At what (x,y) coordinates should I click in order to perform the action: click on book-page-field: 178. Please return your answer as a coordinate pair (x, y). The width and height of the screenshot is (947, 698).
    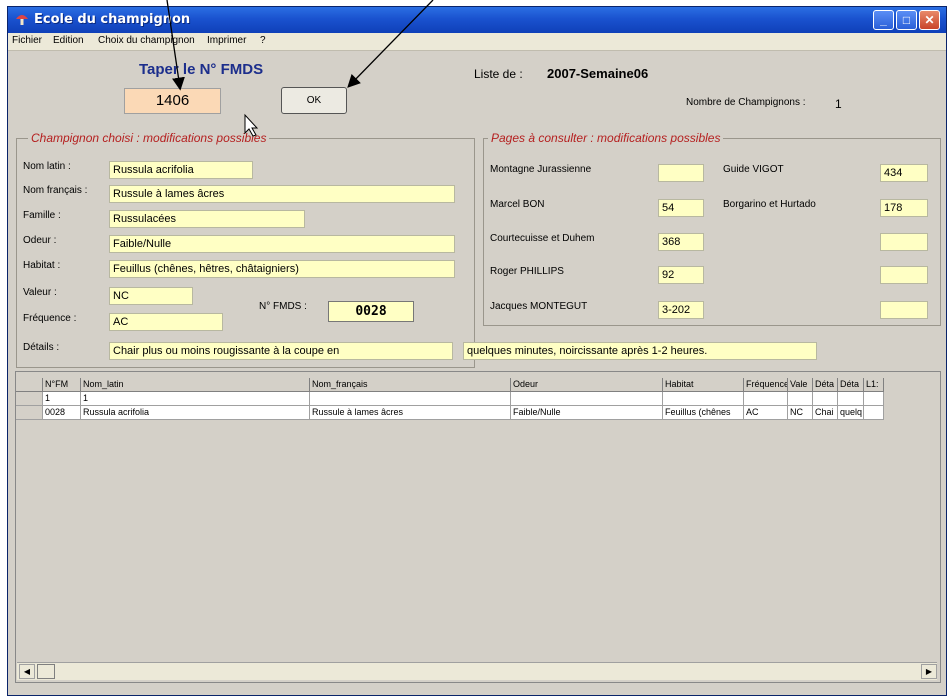
    Looking at the image, I should click on (904, 208).